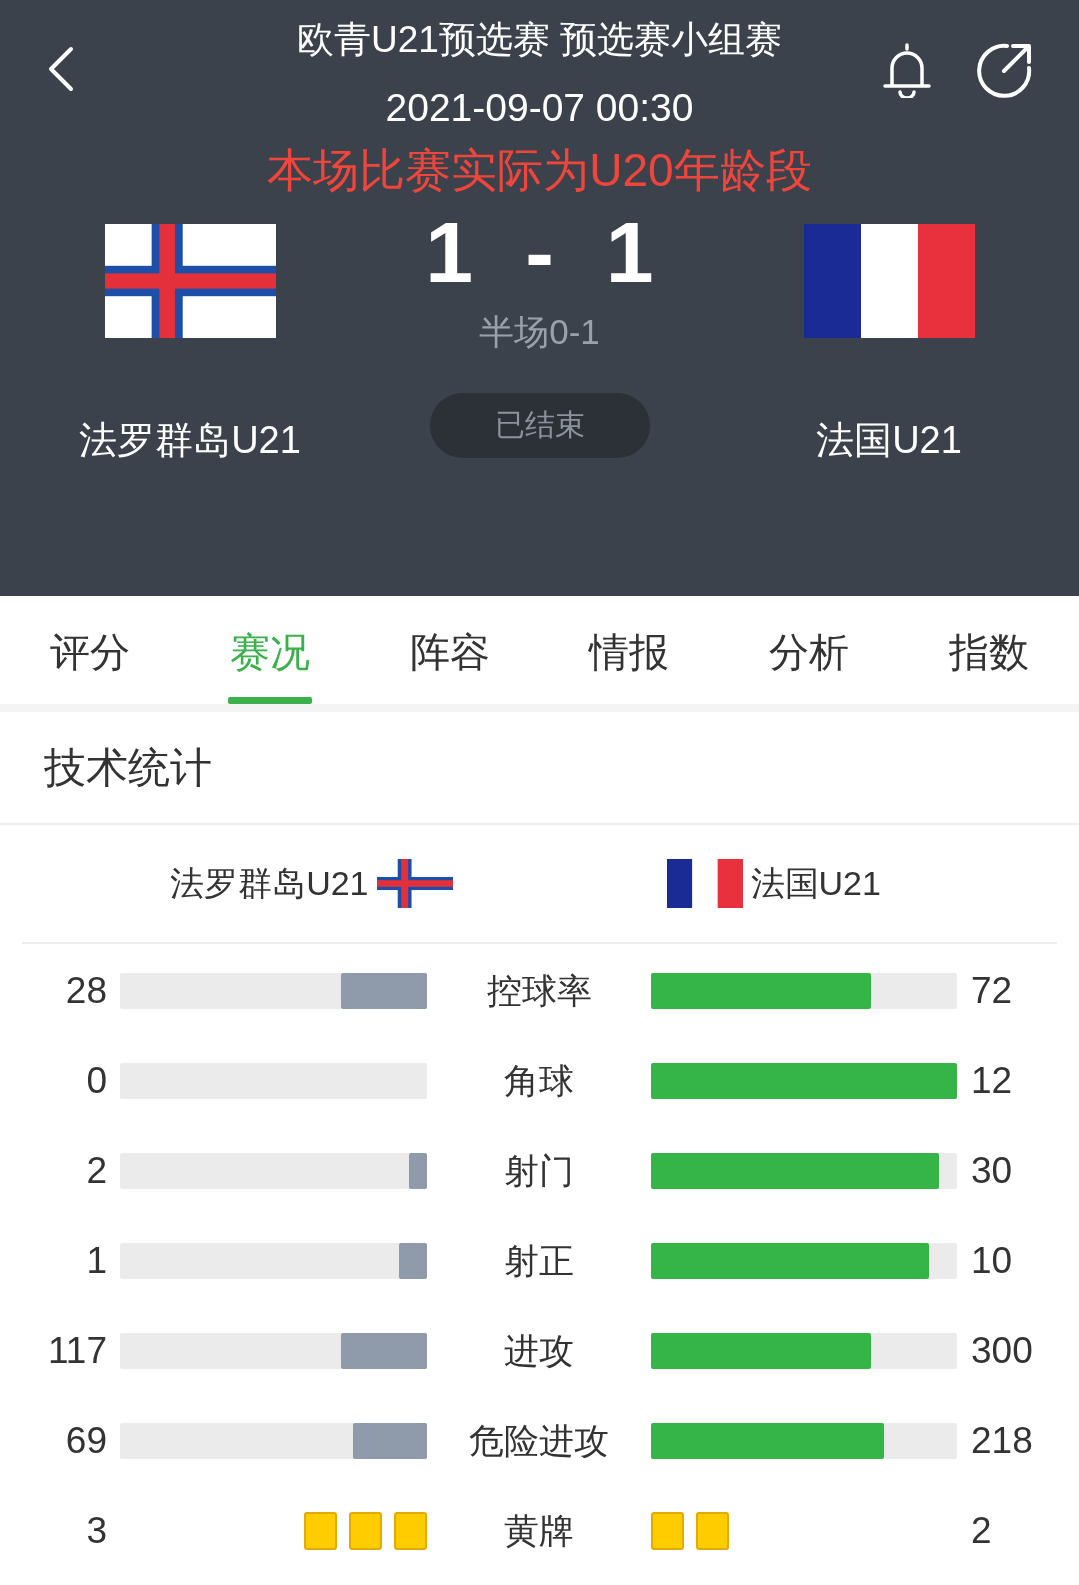  I want to click on age-notice: 本场比赛实际为U20年龄段, so click(539, 170).